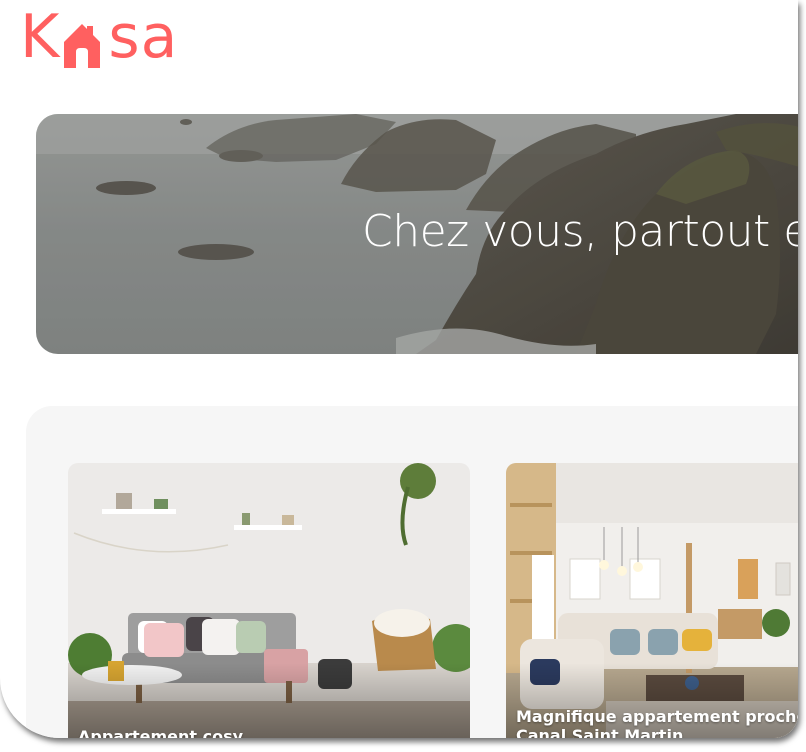  What do you see at coordinates (143, 37) in the screenshot?
I see `logo-letters-sa: sa` at bounding box center [143, 37].